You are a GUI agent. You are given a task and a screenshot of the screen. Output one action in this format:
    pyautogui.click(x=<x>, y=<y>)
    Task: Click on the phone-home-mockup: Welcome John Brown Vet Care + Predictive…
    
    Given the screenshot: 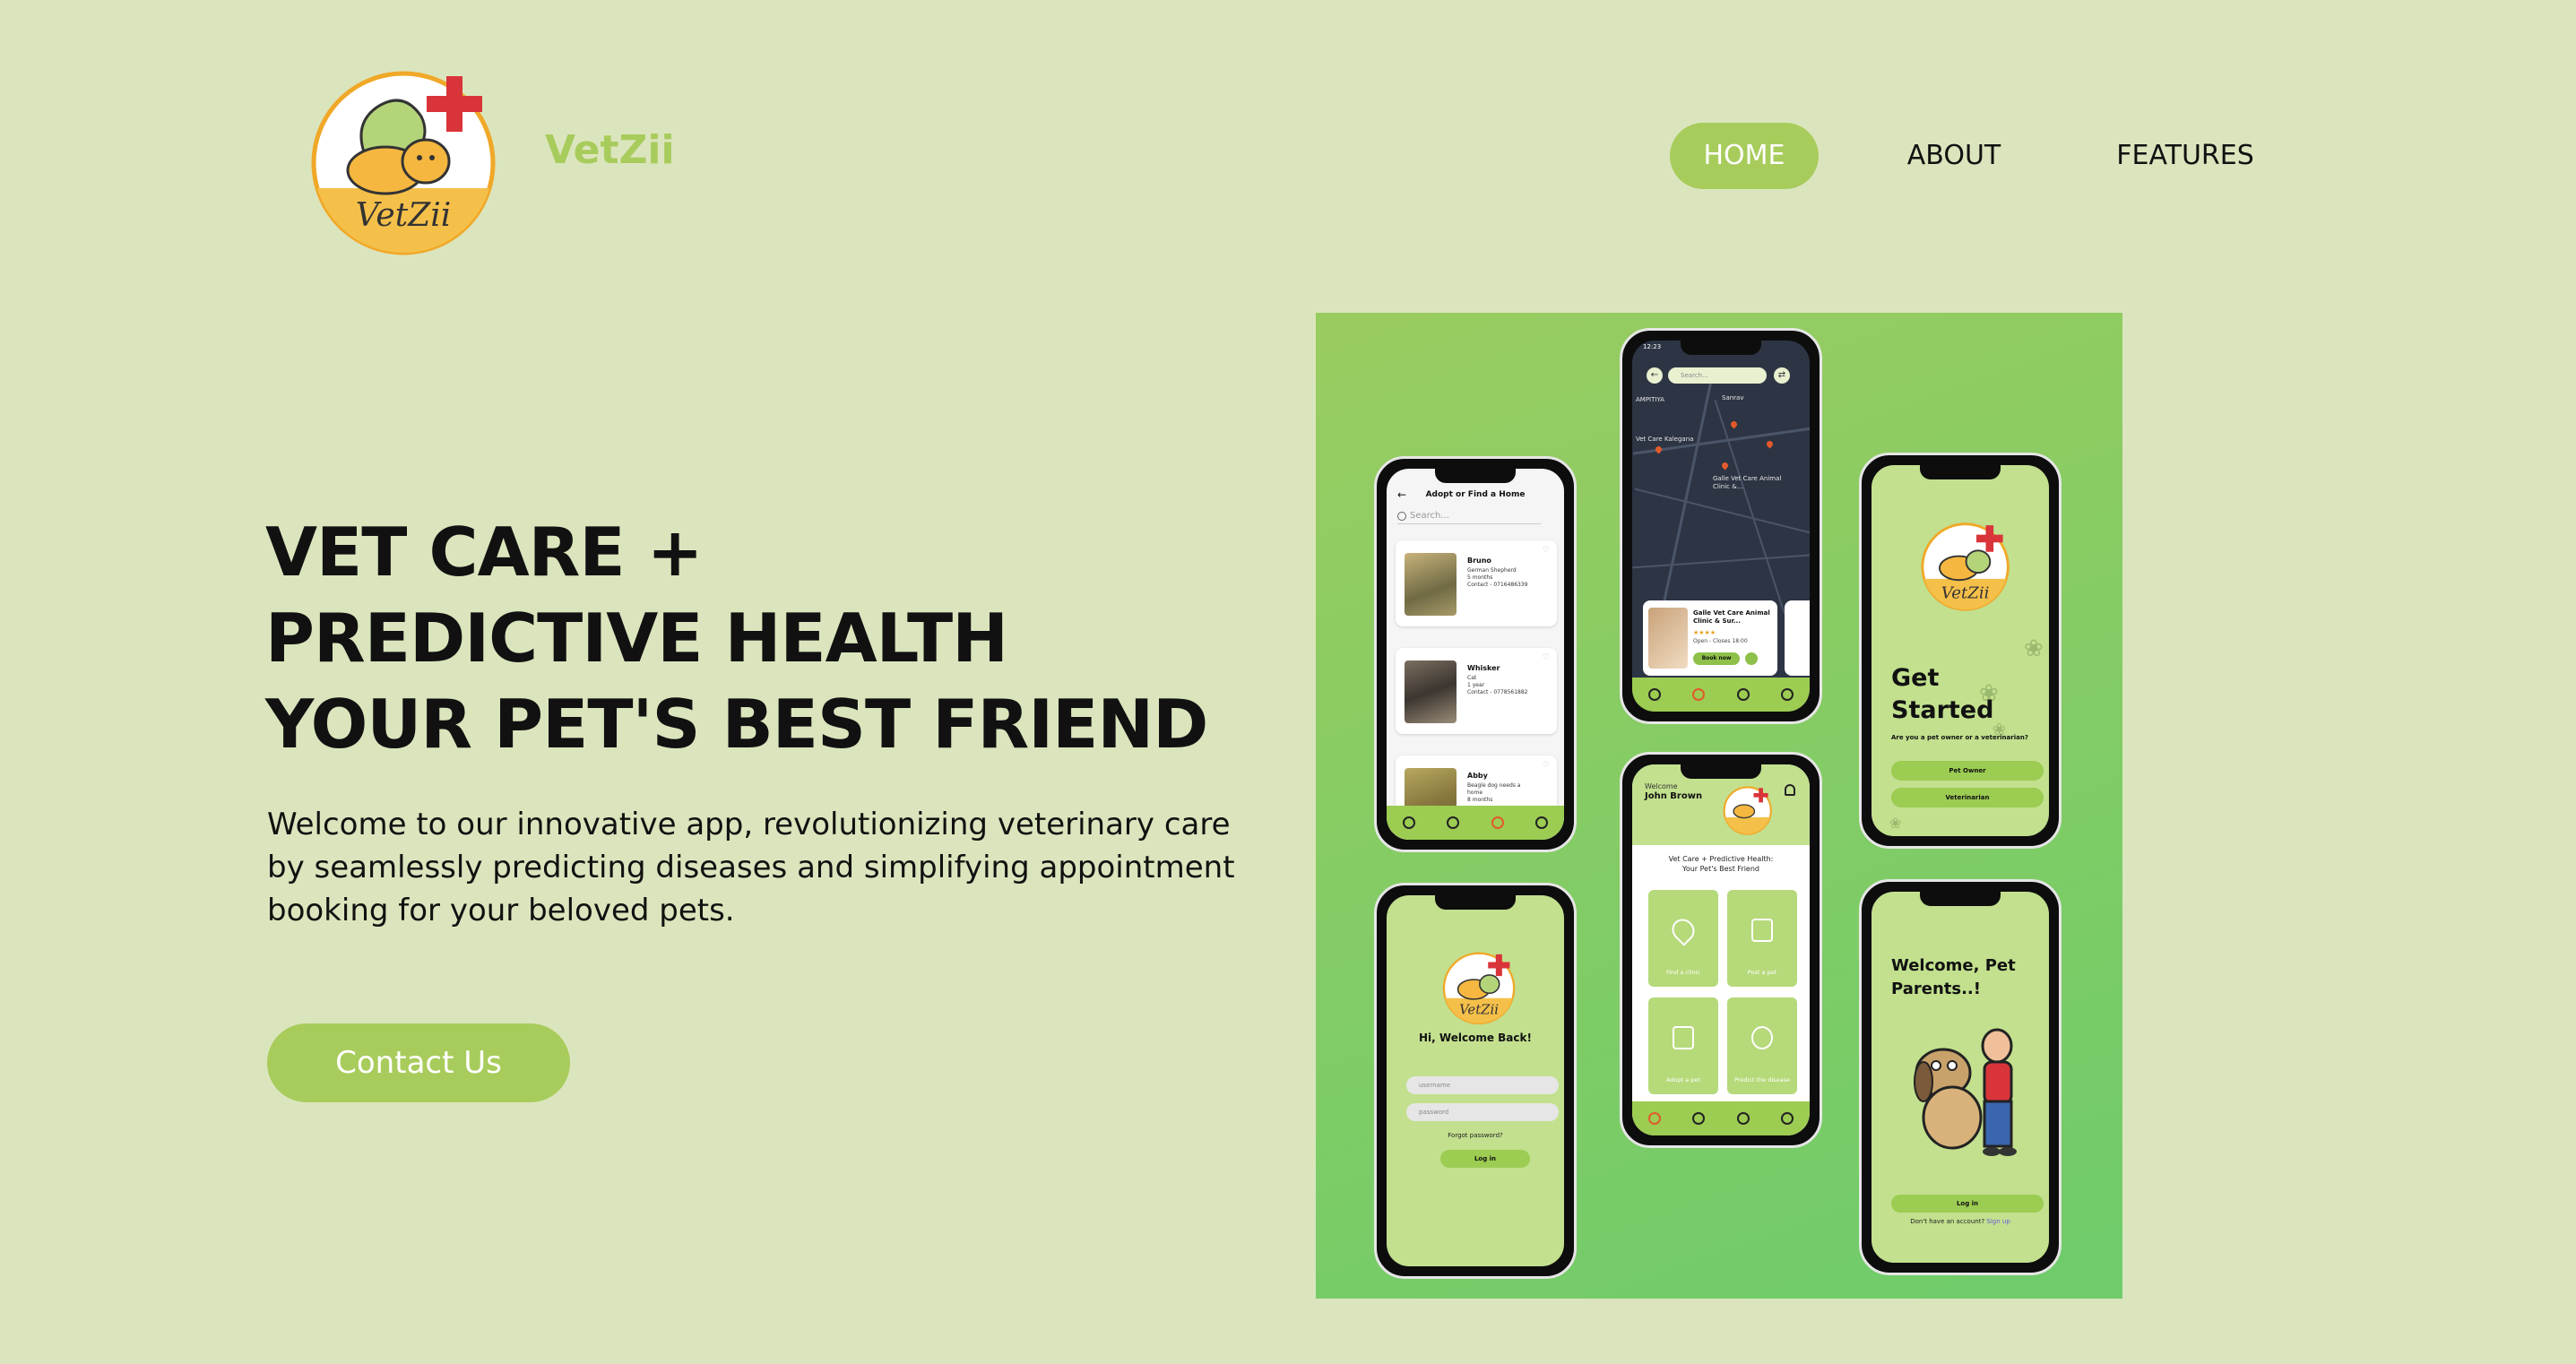 What is the action you would take?
    pyautogui.click(x=1721, y=950)
    